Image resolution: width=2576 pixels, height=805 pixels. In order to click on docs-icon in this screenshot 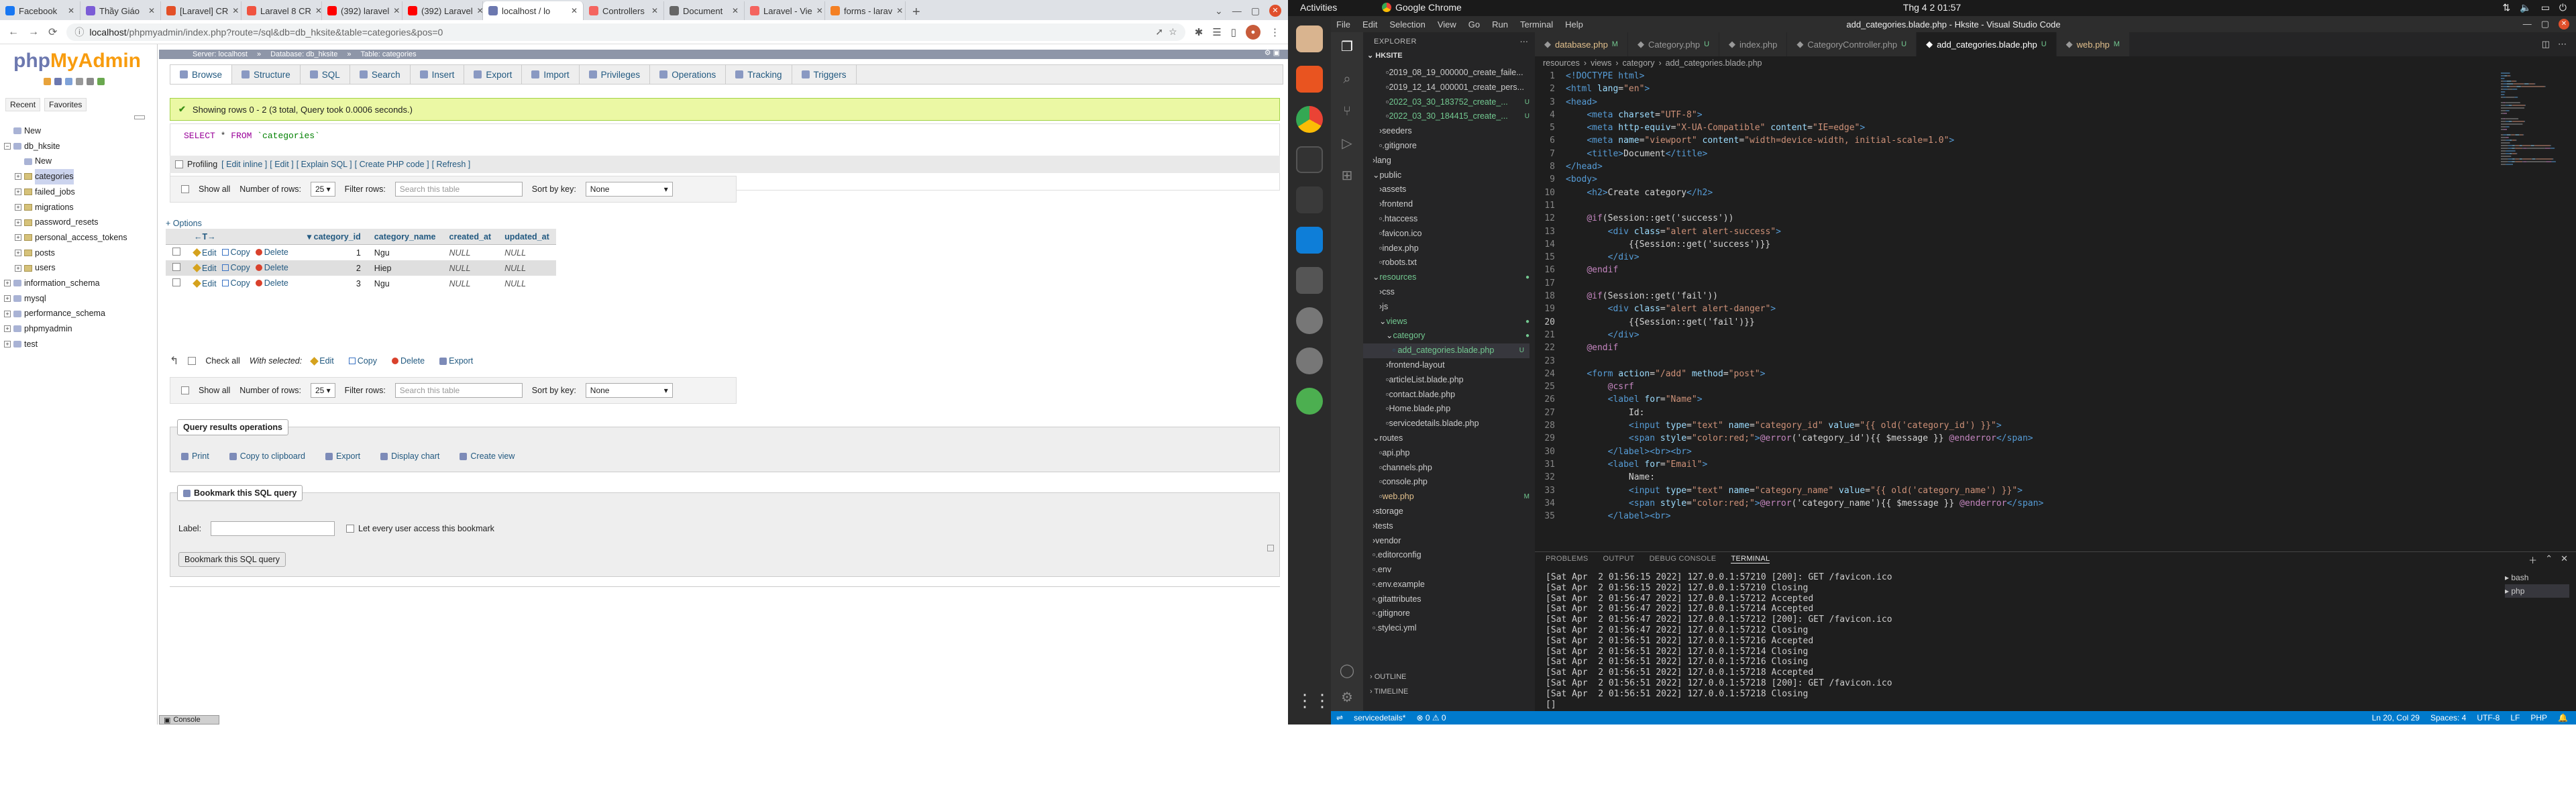, I will do `click(79, 81)`.